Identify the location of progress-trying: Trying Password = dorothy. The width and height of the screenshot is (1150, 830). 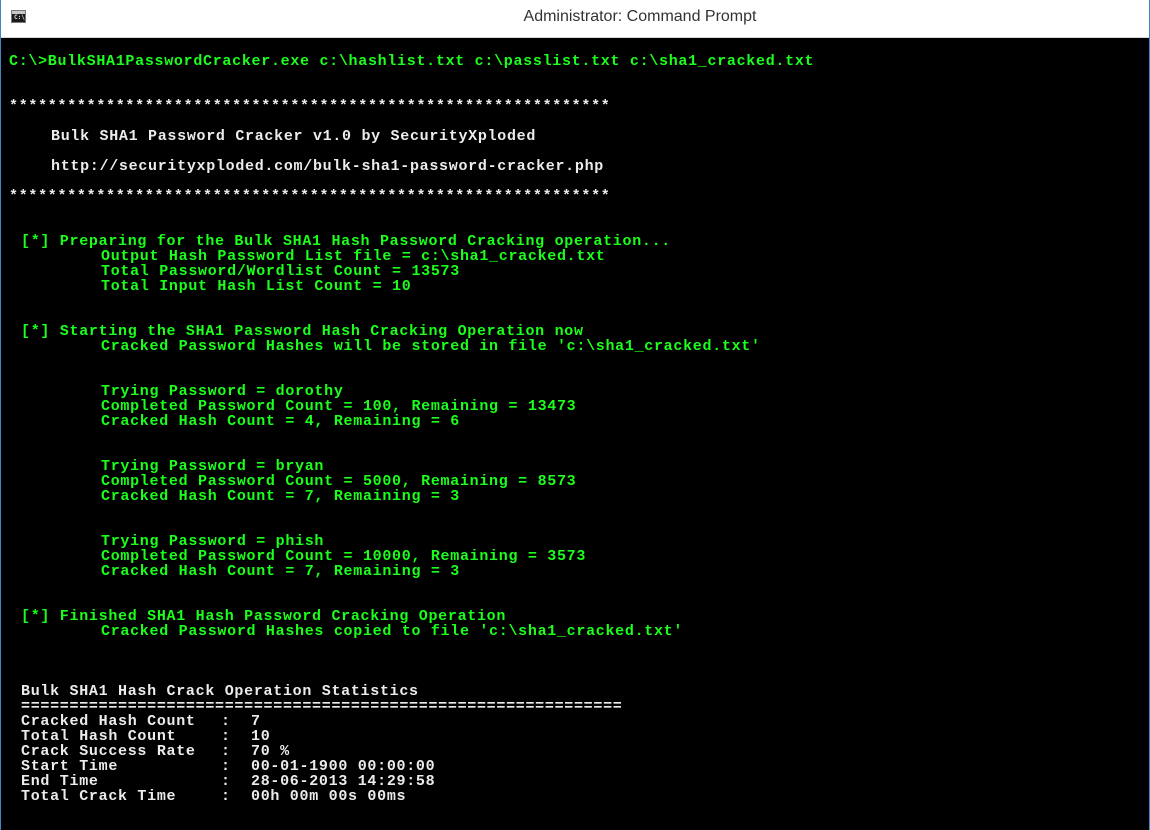
(222, 391).